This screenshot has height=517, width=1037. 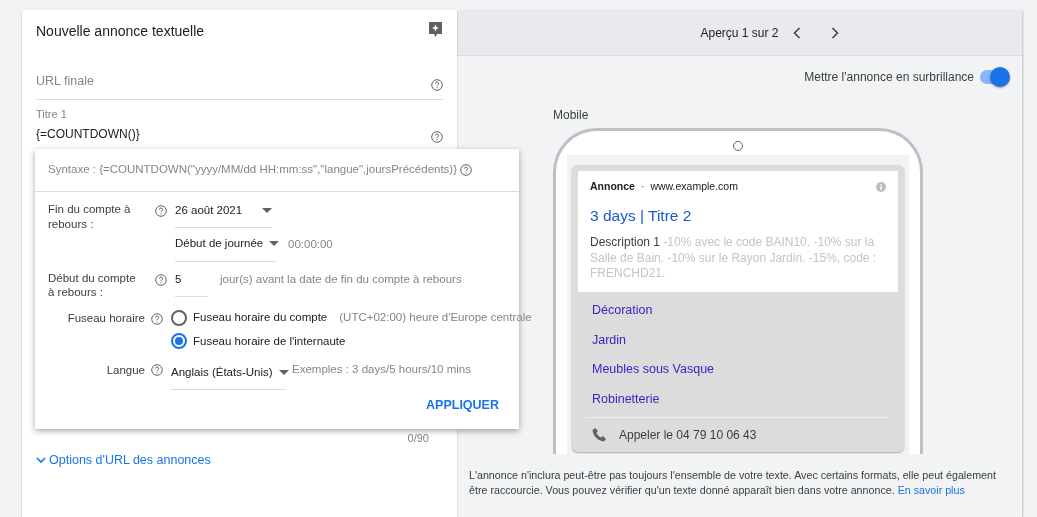 I want to click on timezone-note: (UTC+02:00) heure d'Europe centrale, so click(x=435, y=318).